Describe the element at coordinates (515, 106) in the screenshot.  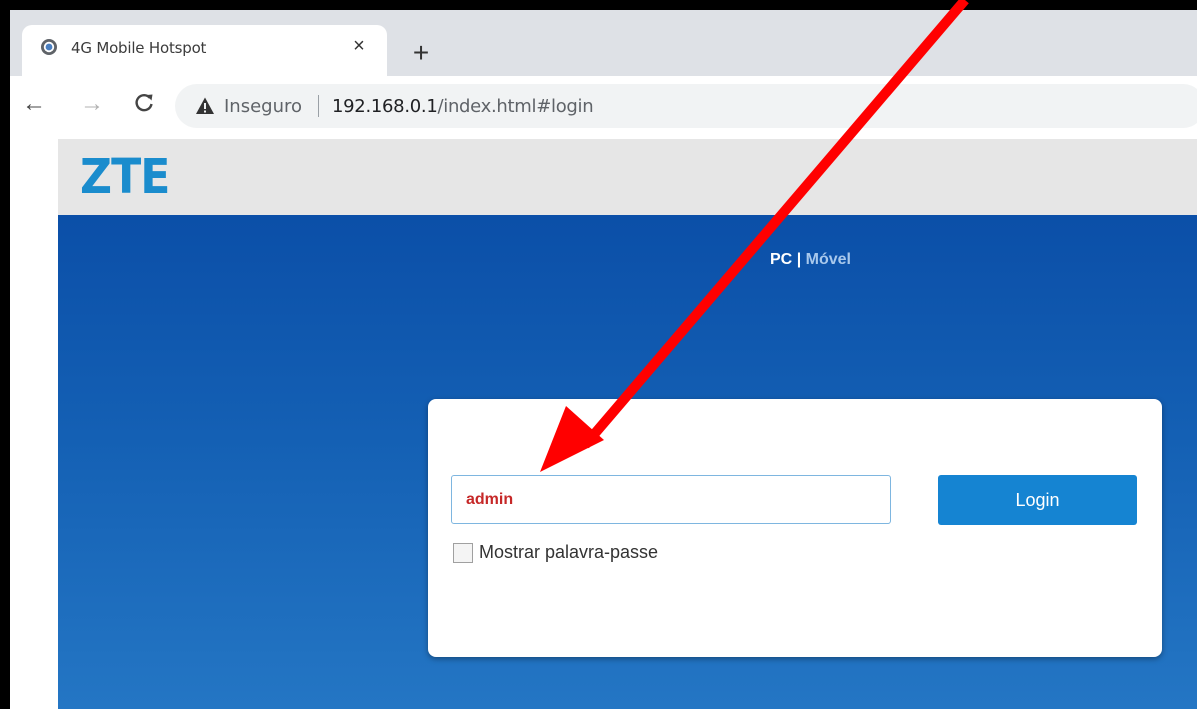
I see `url-path: /index.html#login` at that location.